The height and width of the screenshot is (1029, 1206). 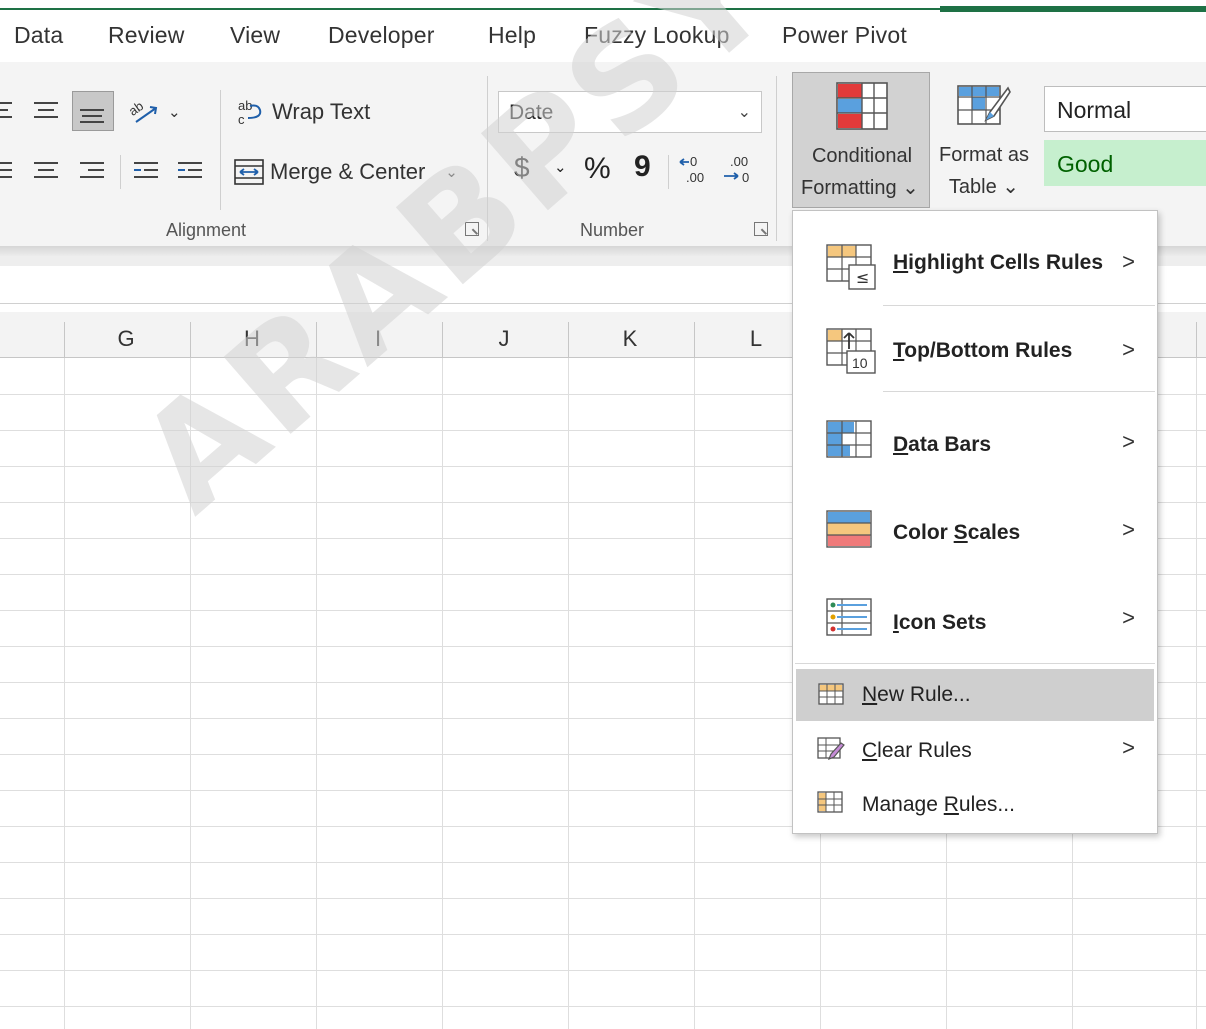 I want to click on column-header-i: I, so click(x=378, y=339).